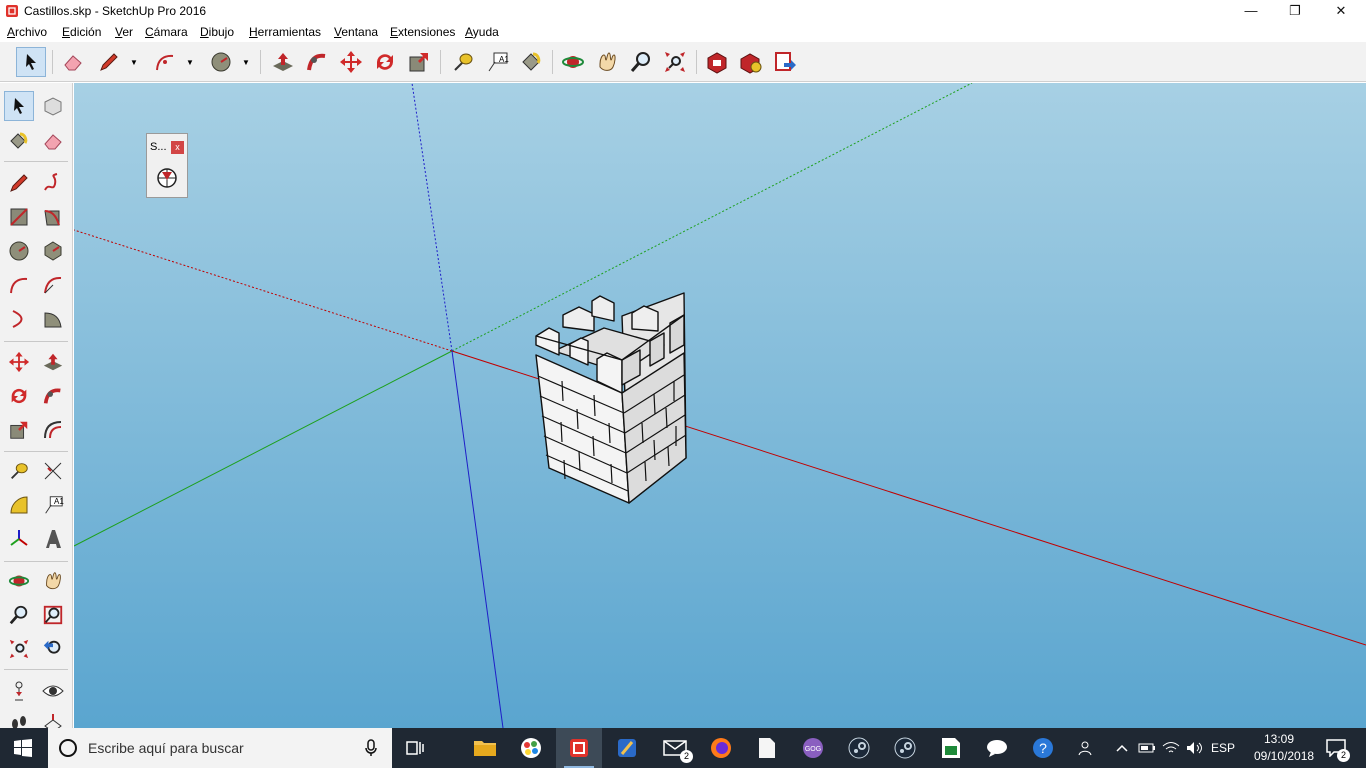  Describe the element at coordinates (19, 319) in the screenshot. I see `three-point-arc-tool-button` at that location.